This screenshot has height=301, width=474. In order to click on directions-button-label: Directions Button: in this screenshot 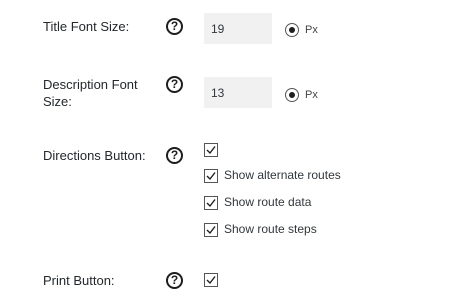, I will do `click(94, 155)`.